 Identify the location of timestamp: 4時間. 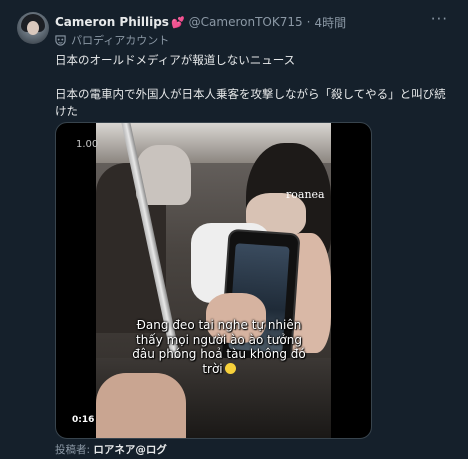
(330, 22).